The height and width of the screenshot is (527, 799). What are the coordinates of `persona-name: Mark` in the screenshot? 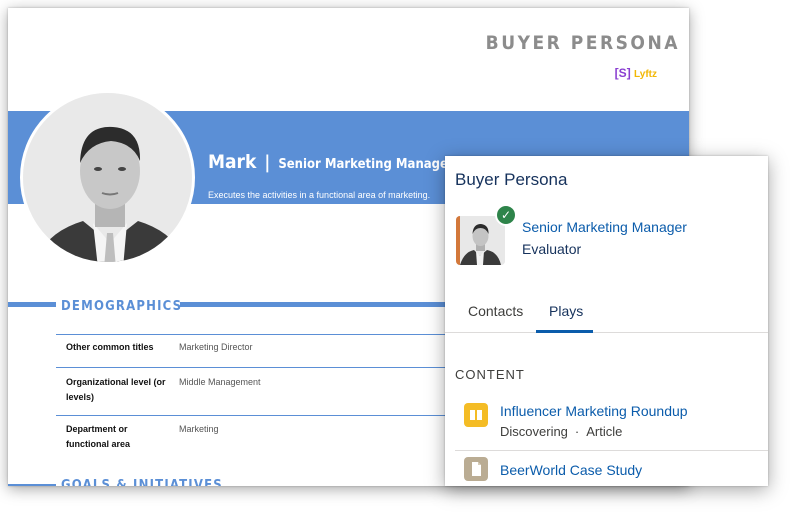 It's located at (232, 162).